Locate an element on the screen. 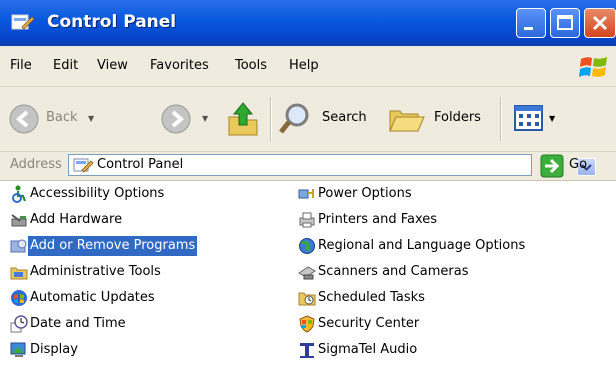 The width and height of the screenshot is (616, 366). views-button: ▼ is located at coordinates (538, 119).